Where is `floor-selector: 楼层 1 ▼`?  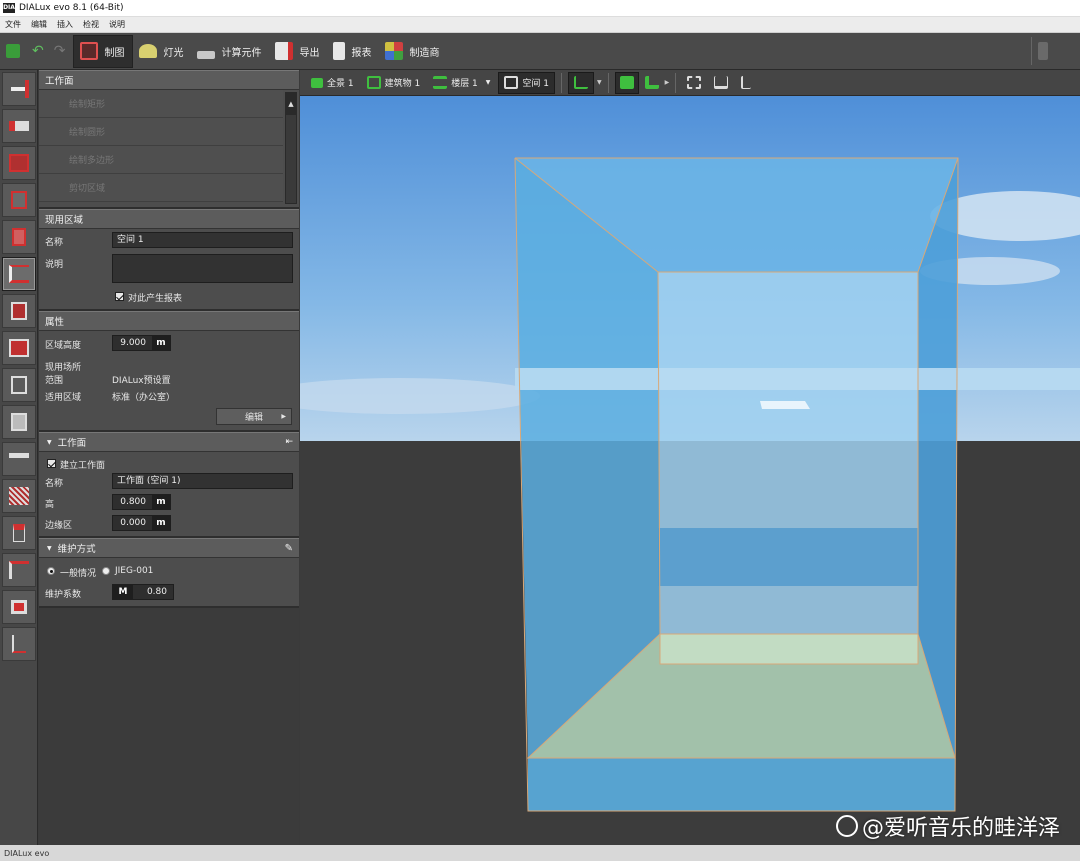
floor-selector: 楼层 1 ▼ is located at coordinates (461, 83).